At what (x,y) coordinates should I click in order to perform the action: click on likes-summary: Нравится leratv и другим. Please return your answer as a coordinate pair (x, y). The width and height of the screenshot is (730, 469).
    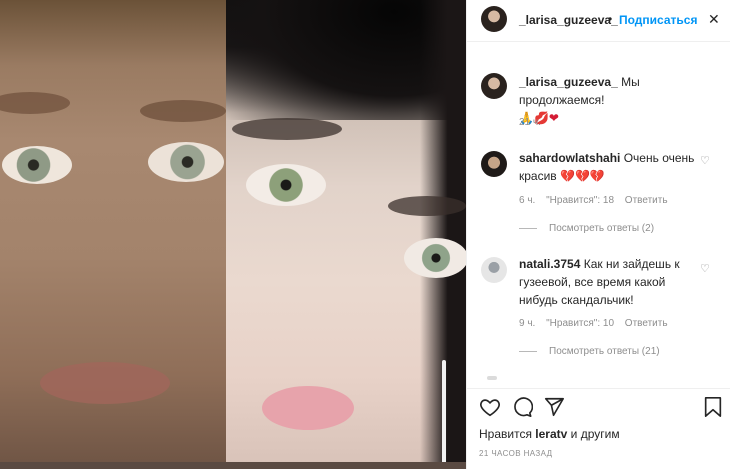
    Looking at the image, I should click on (549, 434).